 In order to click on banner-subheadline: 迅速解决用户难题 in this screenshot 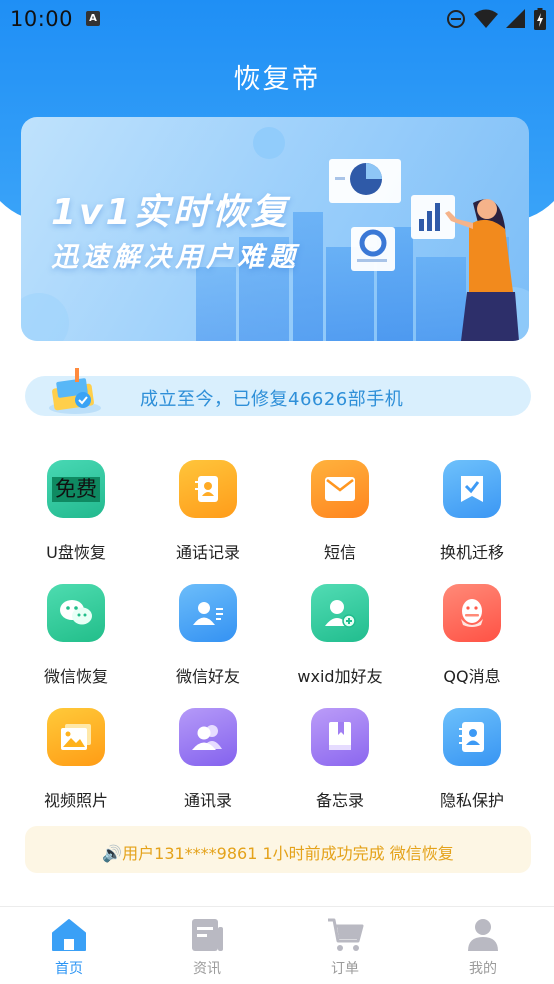, I will do `click(175, 257)`.